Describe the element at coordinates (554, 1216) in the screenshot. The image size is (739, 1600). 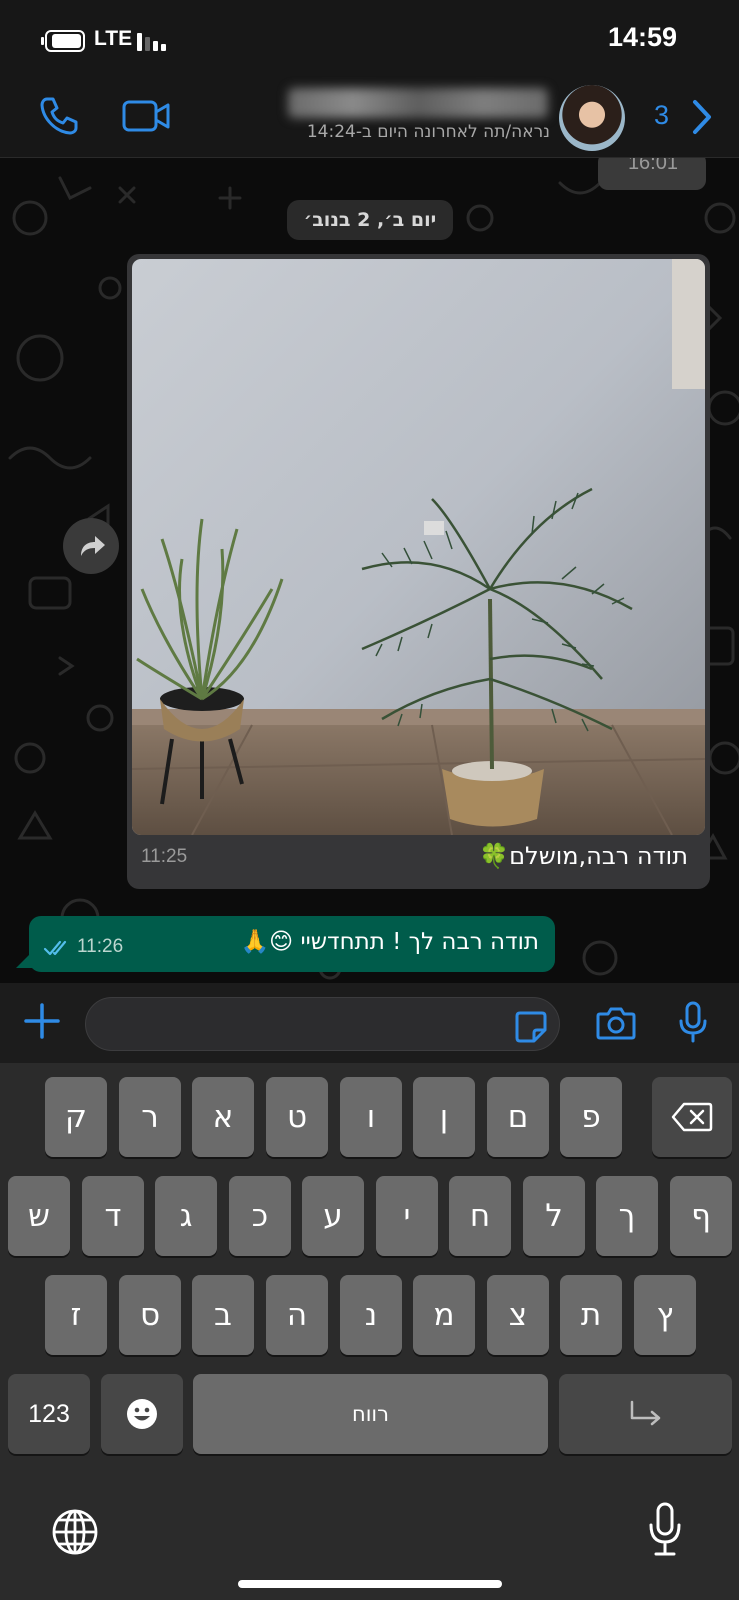
I see `key: ל` at that location.